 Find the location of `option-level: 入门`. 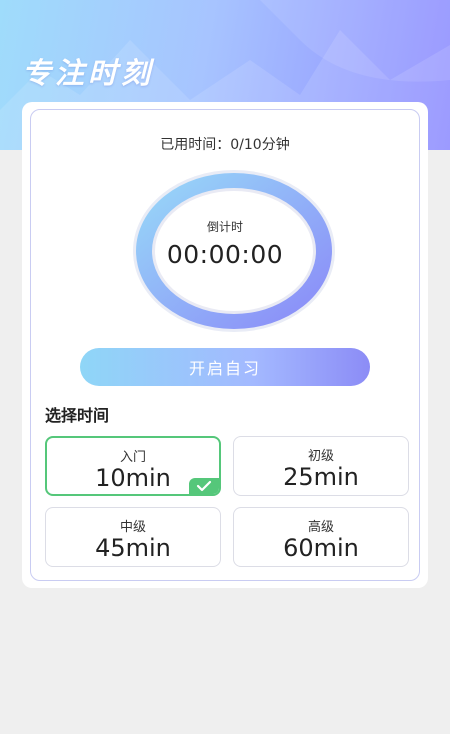

option-level: 入门 is located at coordinates (132, 457).